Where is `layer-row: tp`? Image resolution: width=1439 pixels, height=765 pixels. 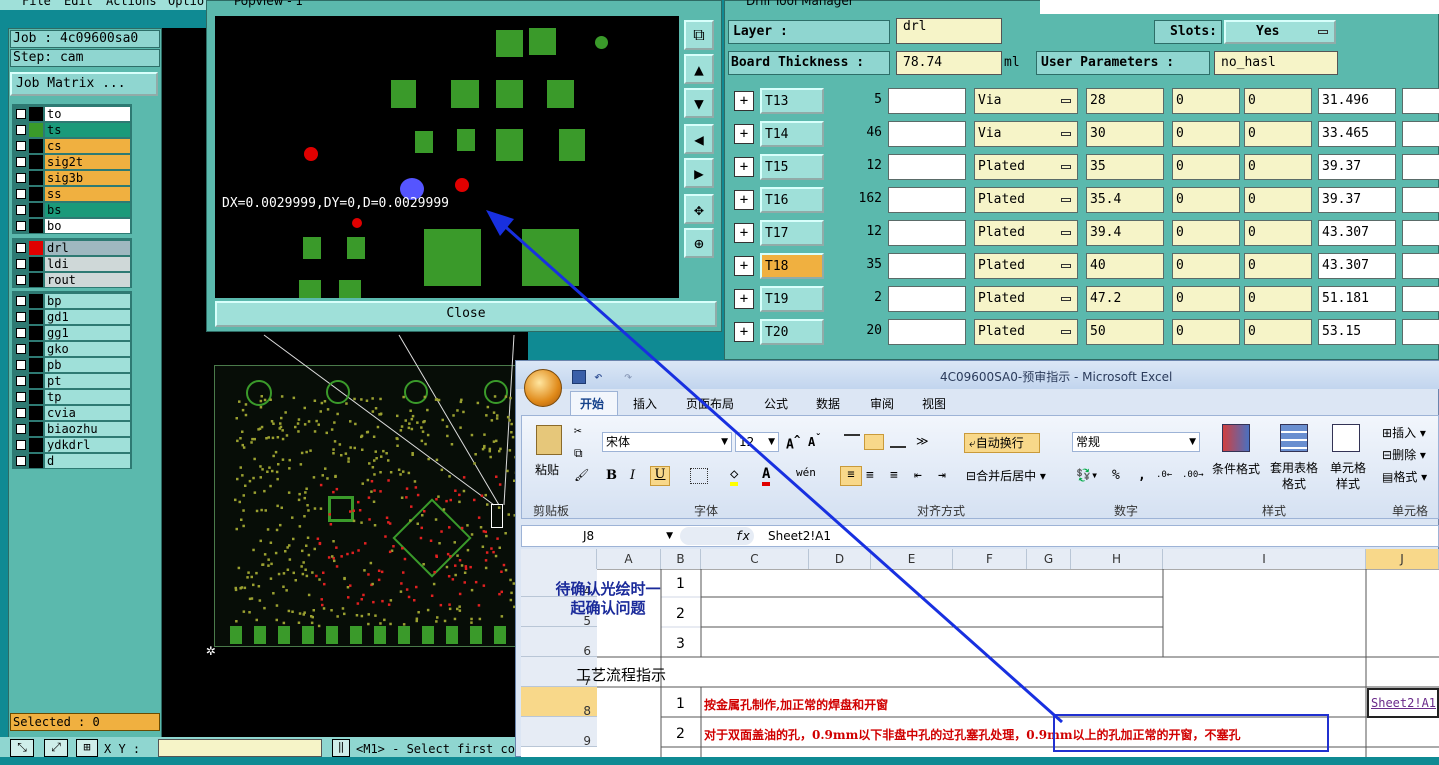 layer-row: tp is located at coordinates (72, 396).